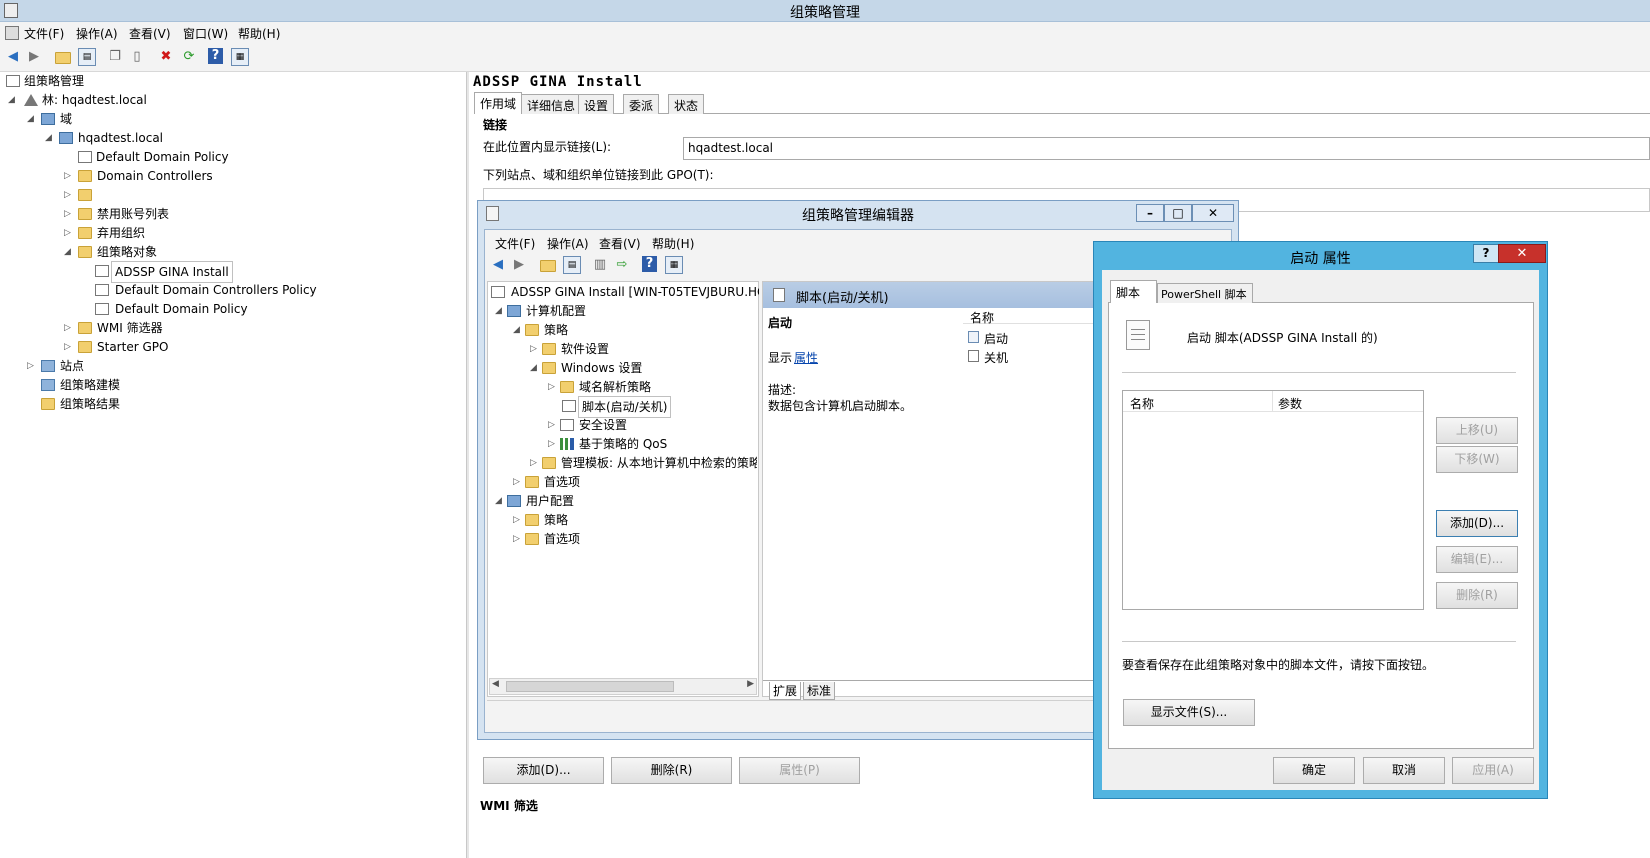 This screenshot has width=1650, height=858. Describe the element at coordinates (54, 81) in the screenshot. I see `tree-root-label: 组策略管理` at that location.